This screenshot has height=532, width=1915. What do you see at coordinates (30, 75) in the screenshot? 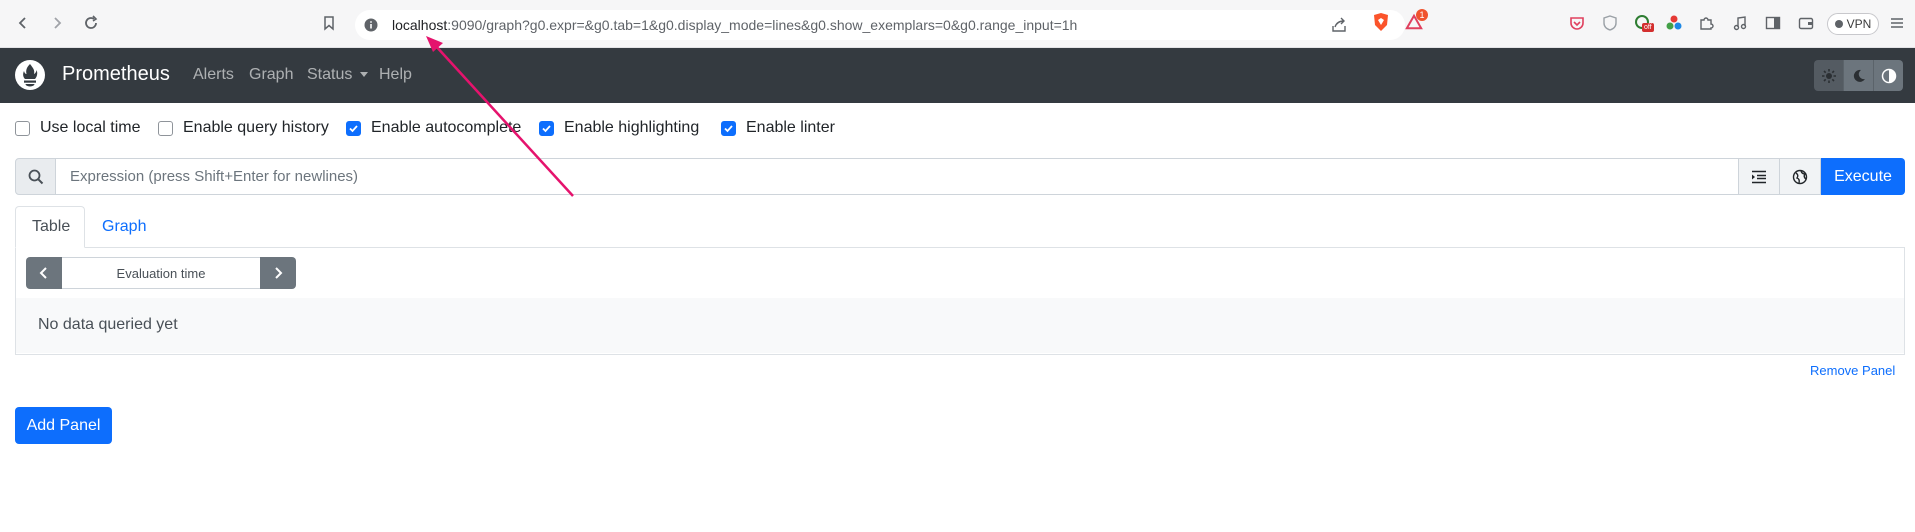
I see `prometheus-logo-icon` at bounding box center [30, 75].